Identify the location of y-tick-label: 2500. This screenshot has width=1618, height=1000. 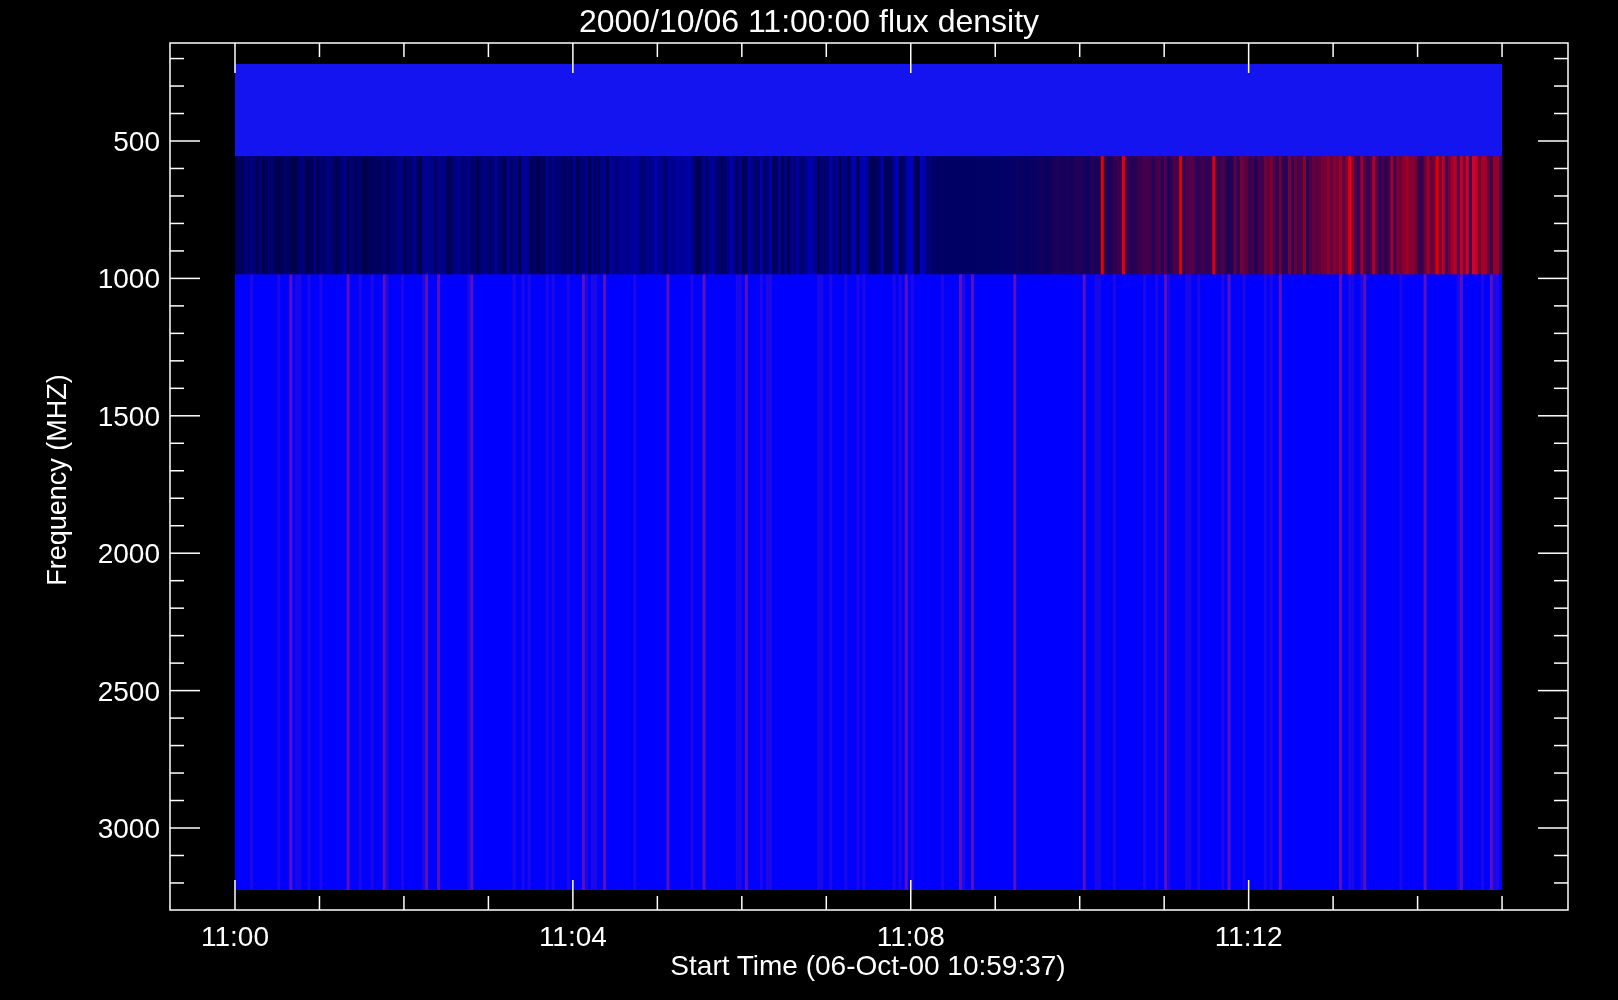
(128, 691).